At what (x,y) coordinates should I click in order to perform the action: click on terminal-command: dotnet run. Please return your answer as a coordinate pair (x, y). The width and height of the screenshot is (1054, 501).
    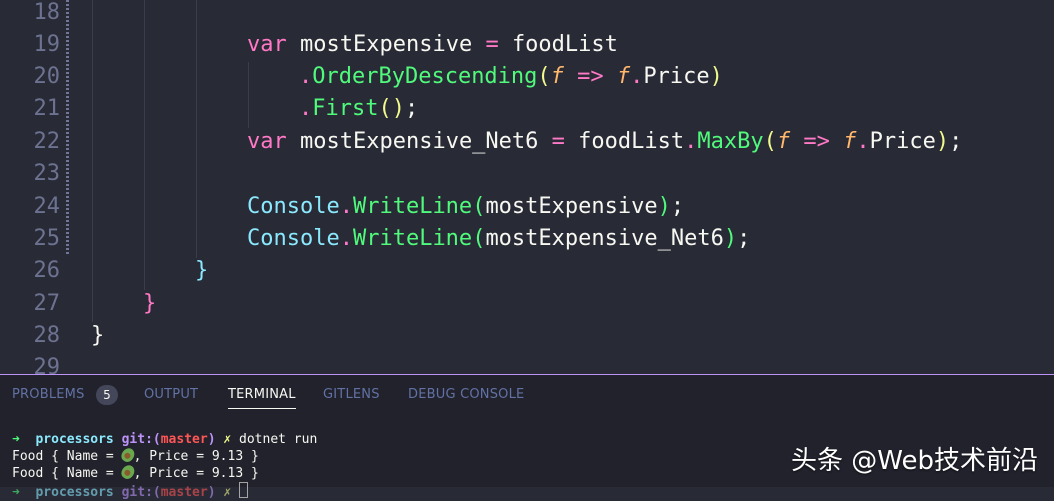
    Looking at the image, I should click on (278, 439).